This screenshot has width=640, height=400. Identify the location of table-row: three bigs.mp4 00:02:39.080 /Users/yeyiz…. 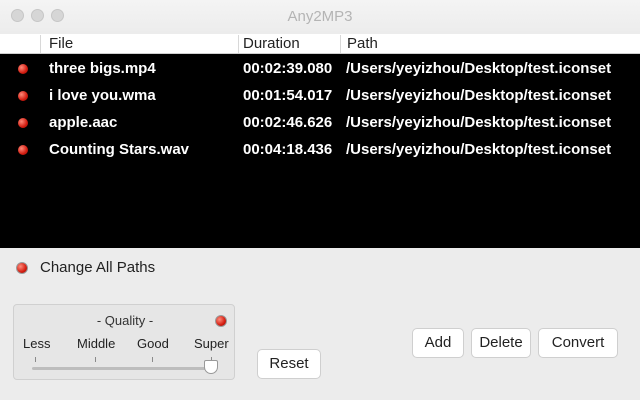
(320, 69).